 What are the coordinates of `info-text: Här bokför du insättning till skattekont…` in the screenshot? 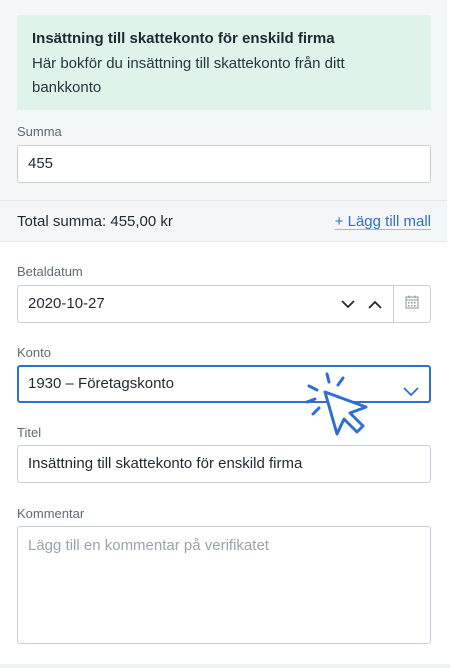 It's located at (188, 75).